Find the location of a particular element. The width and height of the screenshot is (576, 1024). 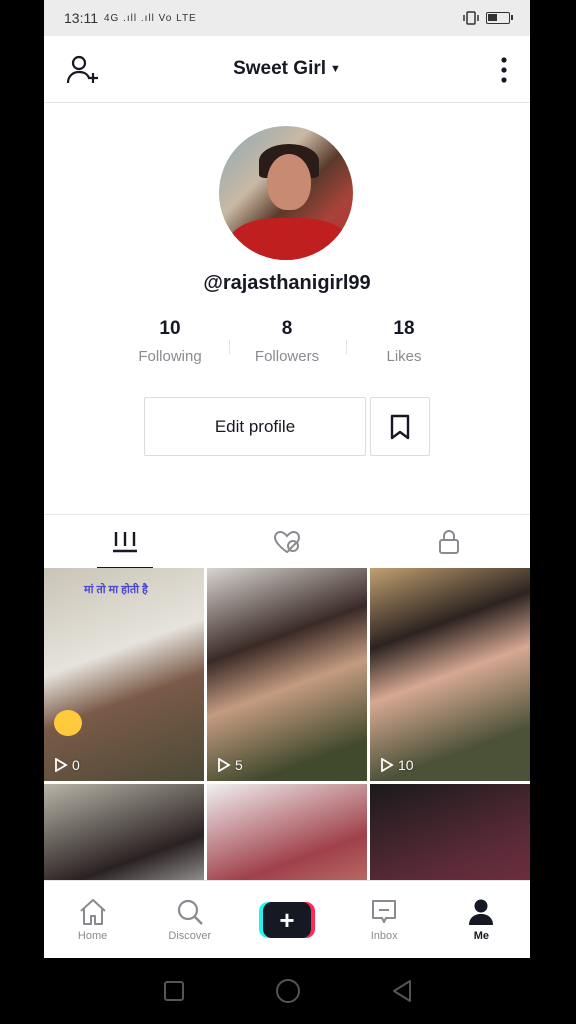

tab-liked is located at coordinates (287, 542).